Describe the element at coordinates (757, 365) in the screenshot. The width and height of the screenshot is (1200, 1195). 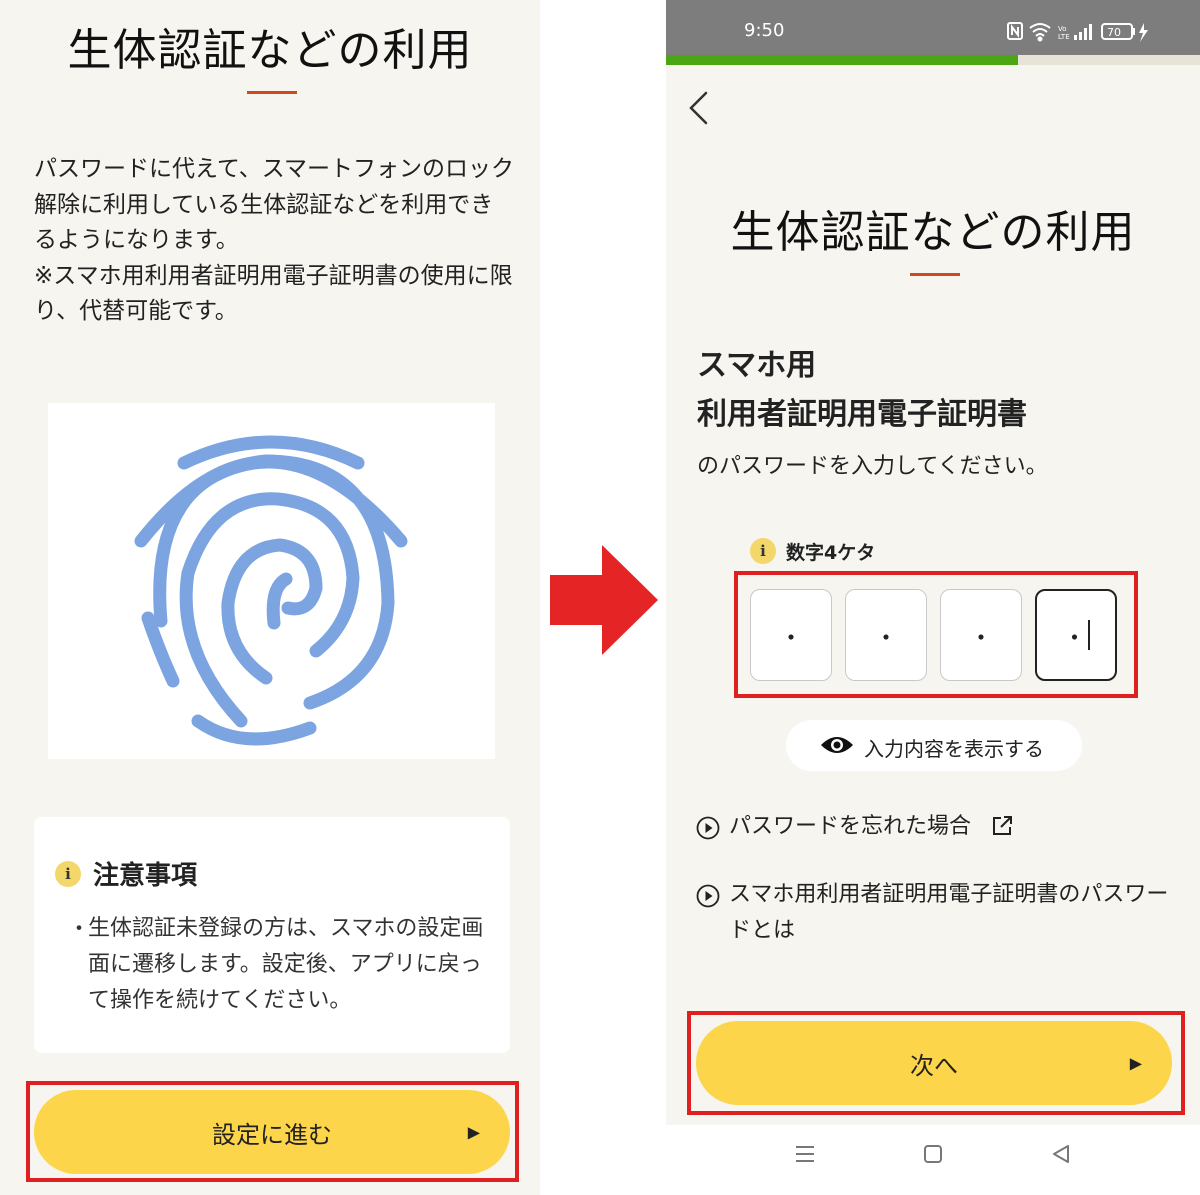
I see `certificate-name-line1: スマホ用` at that location.